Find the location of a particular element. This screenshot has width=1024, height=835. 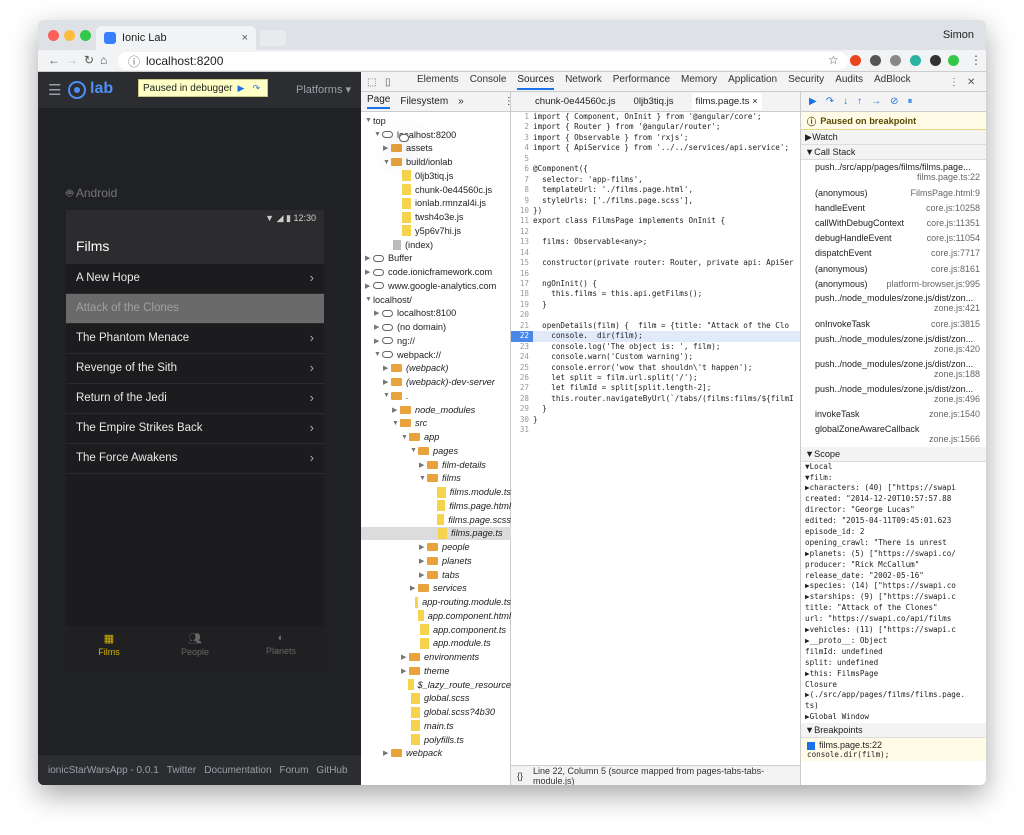

tree-item: app.component.html is located at coordinates (436, 616).